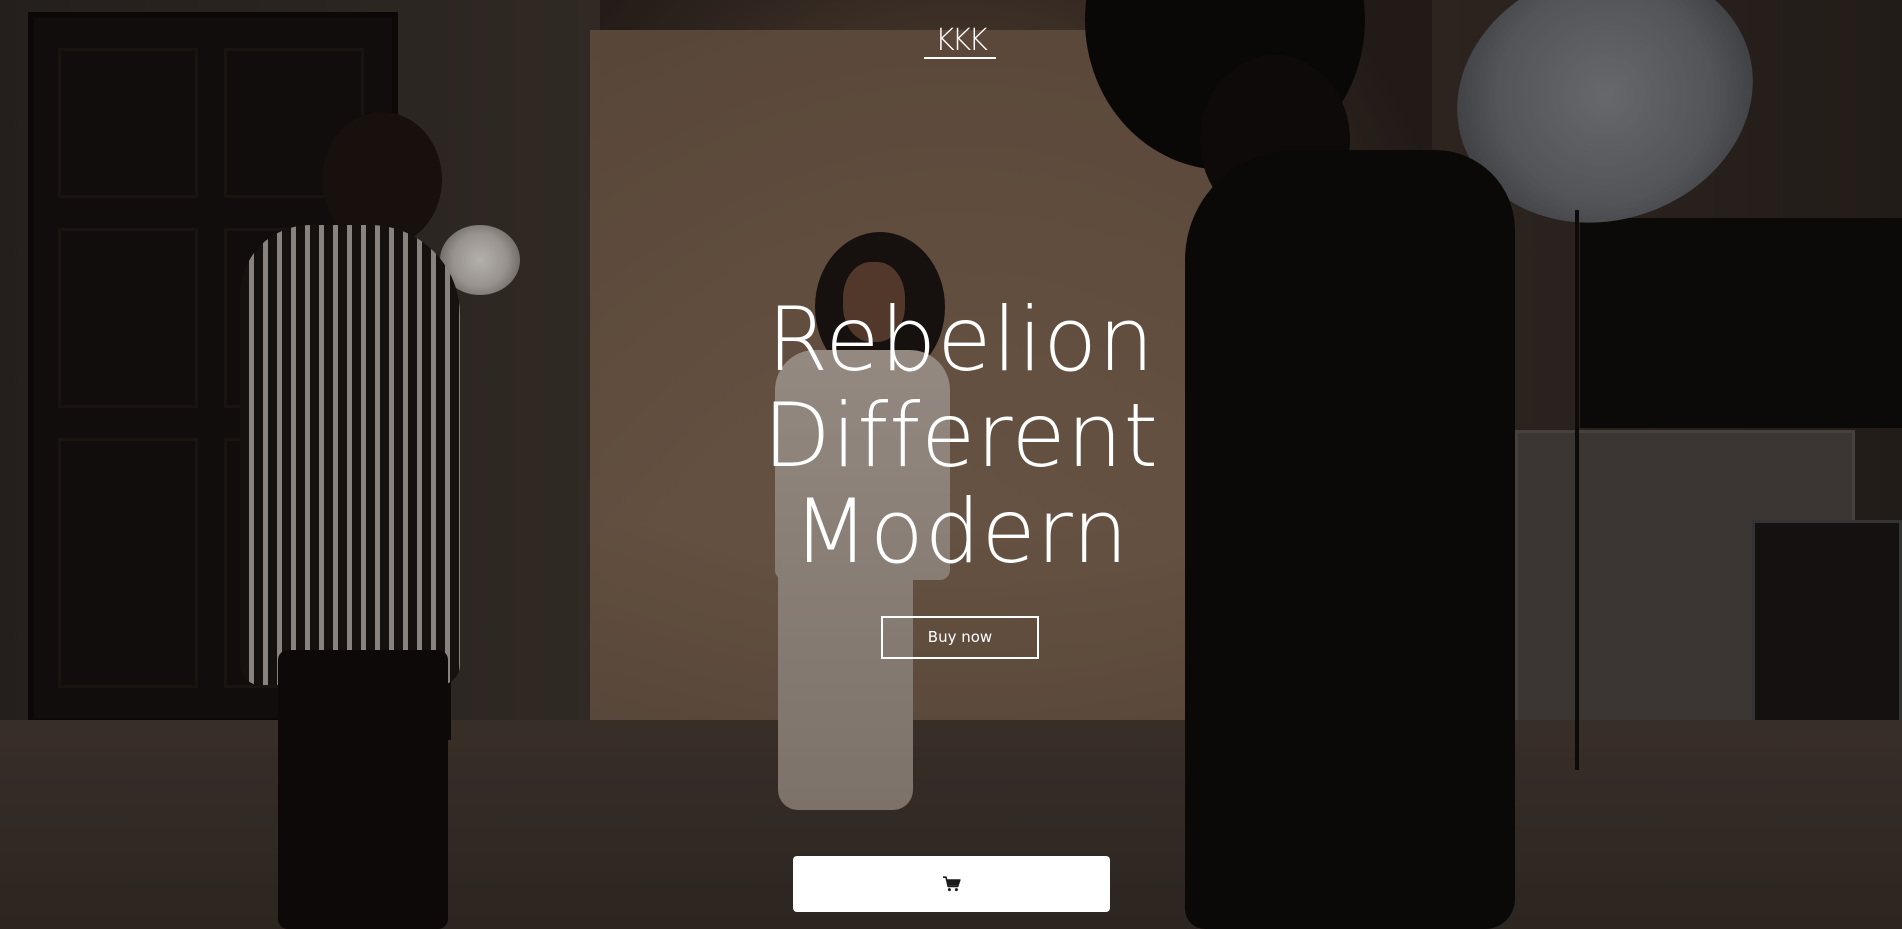  Describe the element at coordinates (960, 637) in the screenshot. I see `buy-now-button: Buy now` at that location.